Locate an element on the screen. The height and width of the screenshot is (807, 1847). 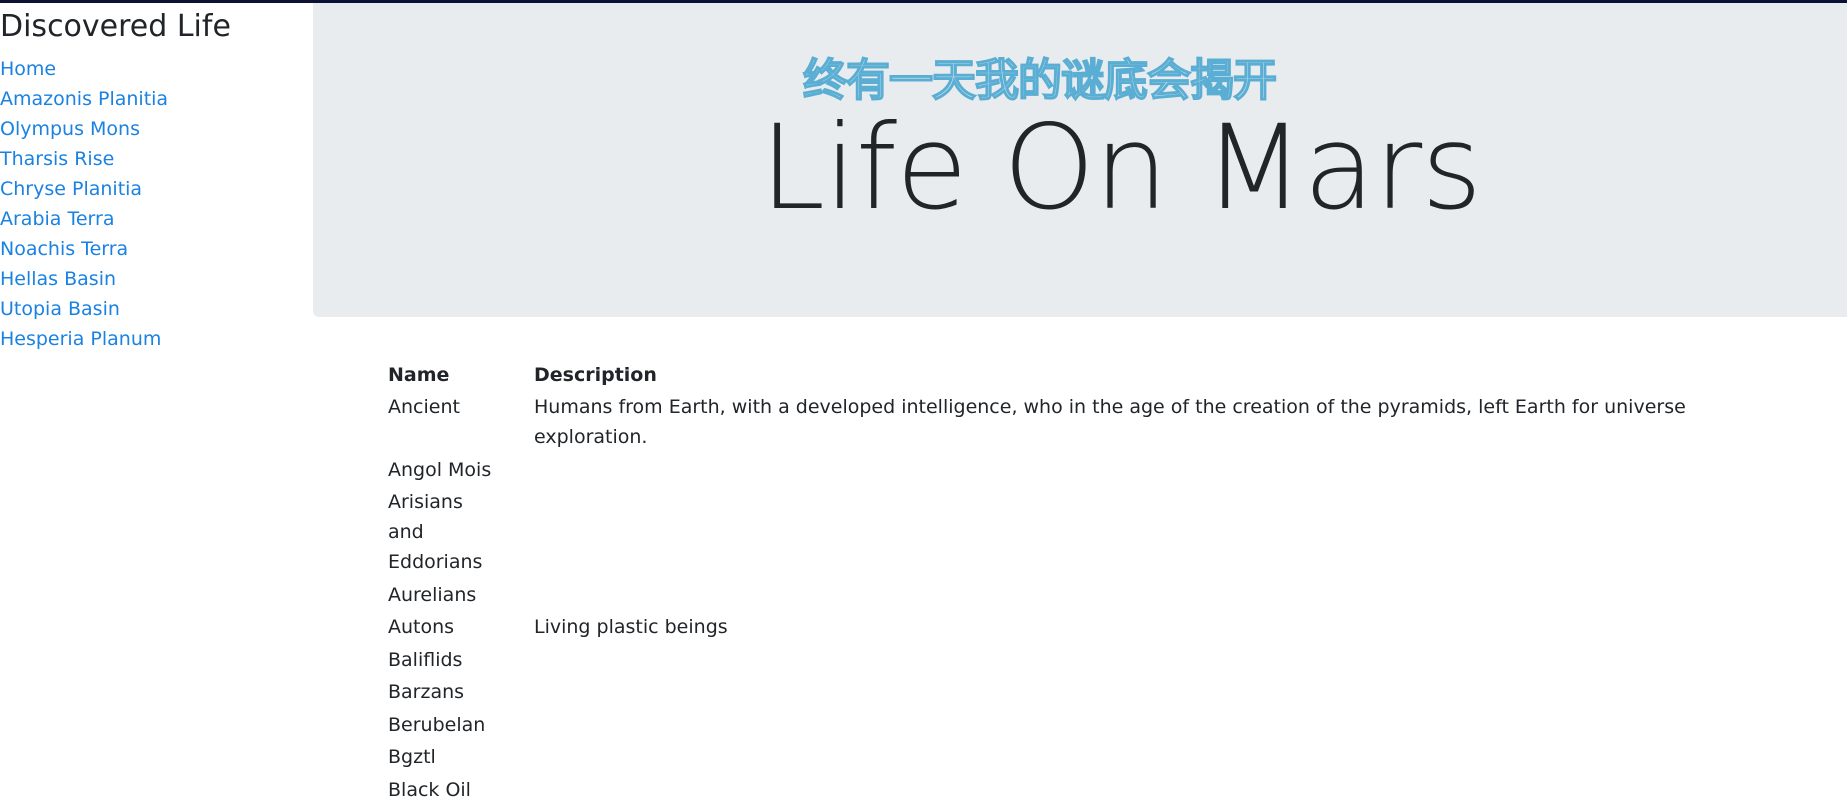
table-header-row: Name Description is located at coordinates (1113, 376).